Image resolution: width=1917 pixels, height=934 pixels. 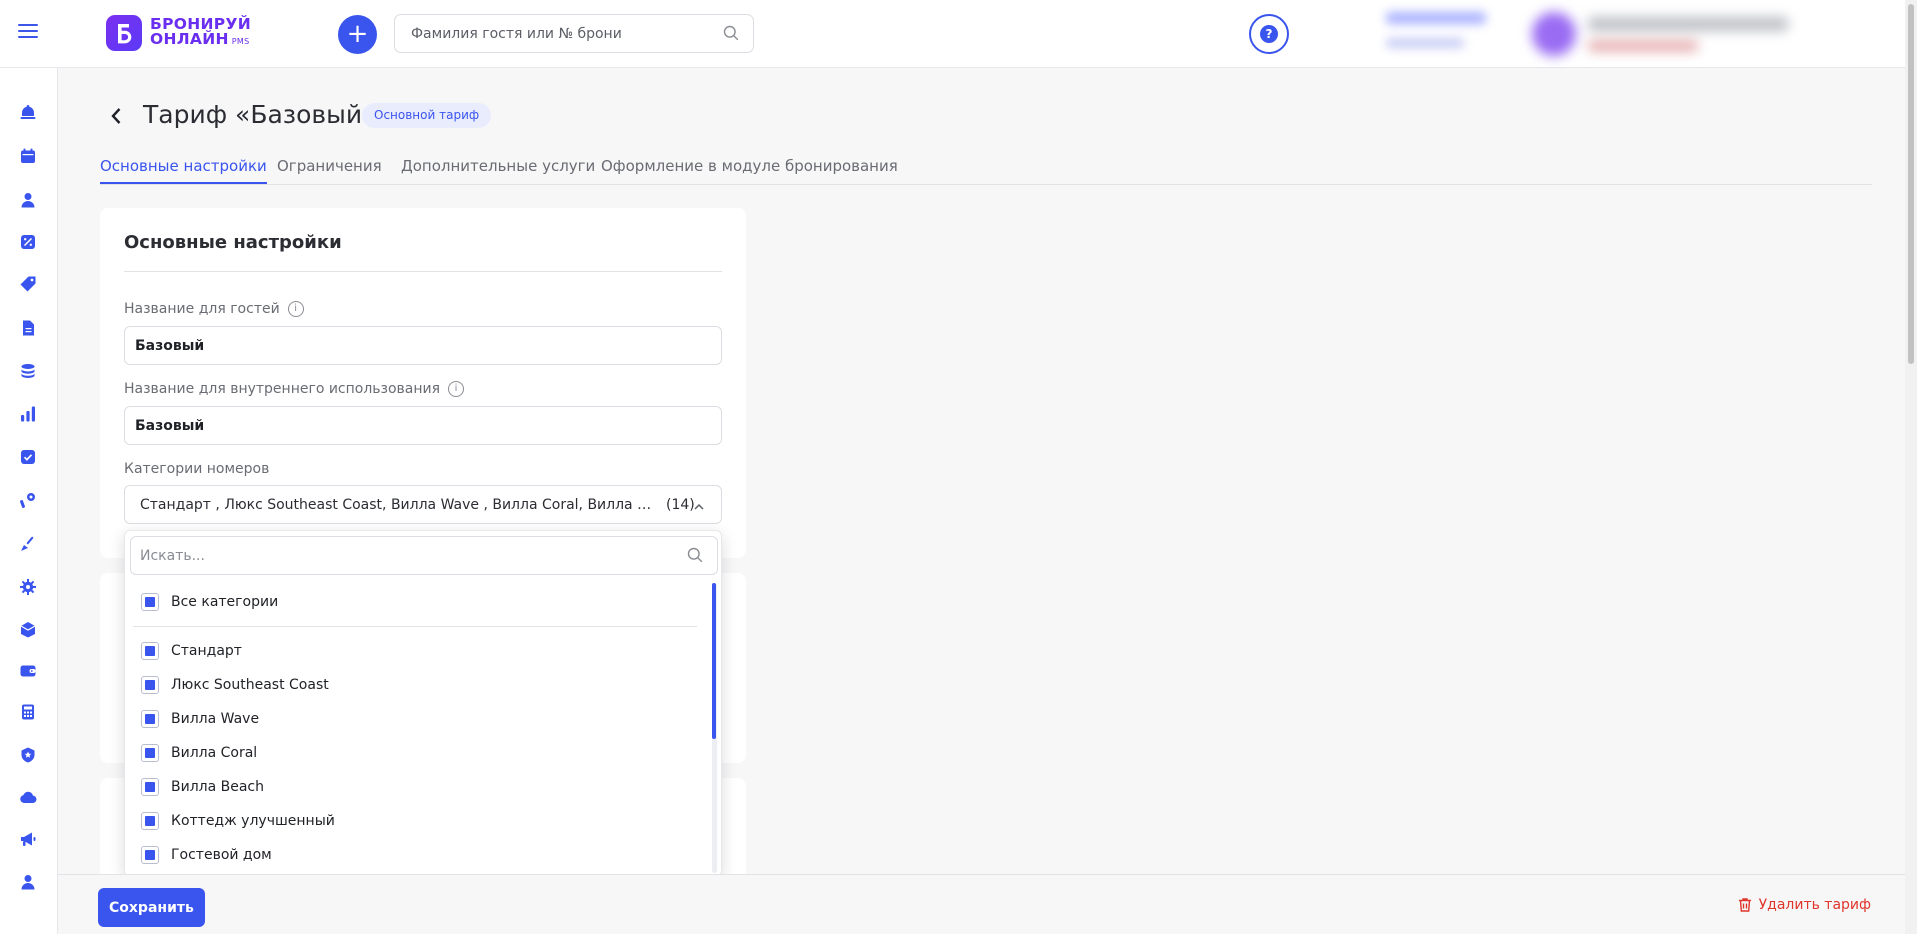 What do you see at coordinates (189, 39) in the screenshot?
I see `logo-line2: ОНЛАЙН` at bounding box center [189, 39].